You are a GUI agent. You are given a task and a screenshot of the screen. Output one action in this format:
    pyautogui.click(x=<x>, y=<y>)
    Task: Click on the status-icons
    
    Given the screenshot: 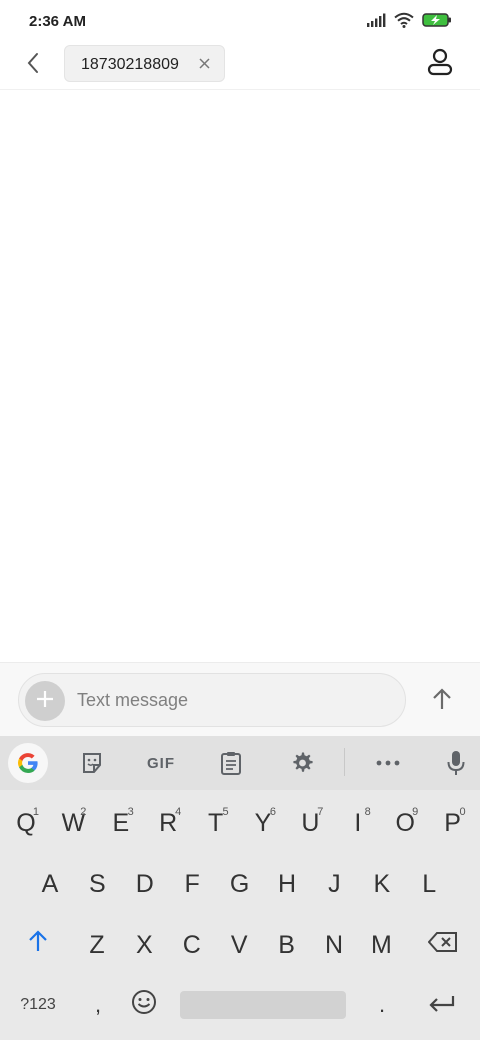 What is the action you would take?
    pyautogui.click(x=409, y=22)
    